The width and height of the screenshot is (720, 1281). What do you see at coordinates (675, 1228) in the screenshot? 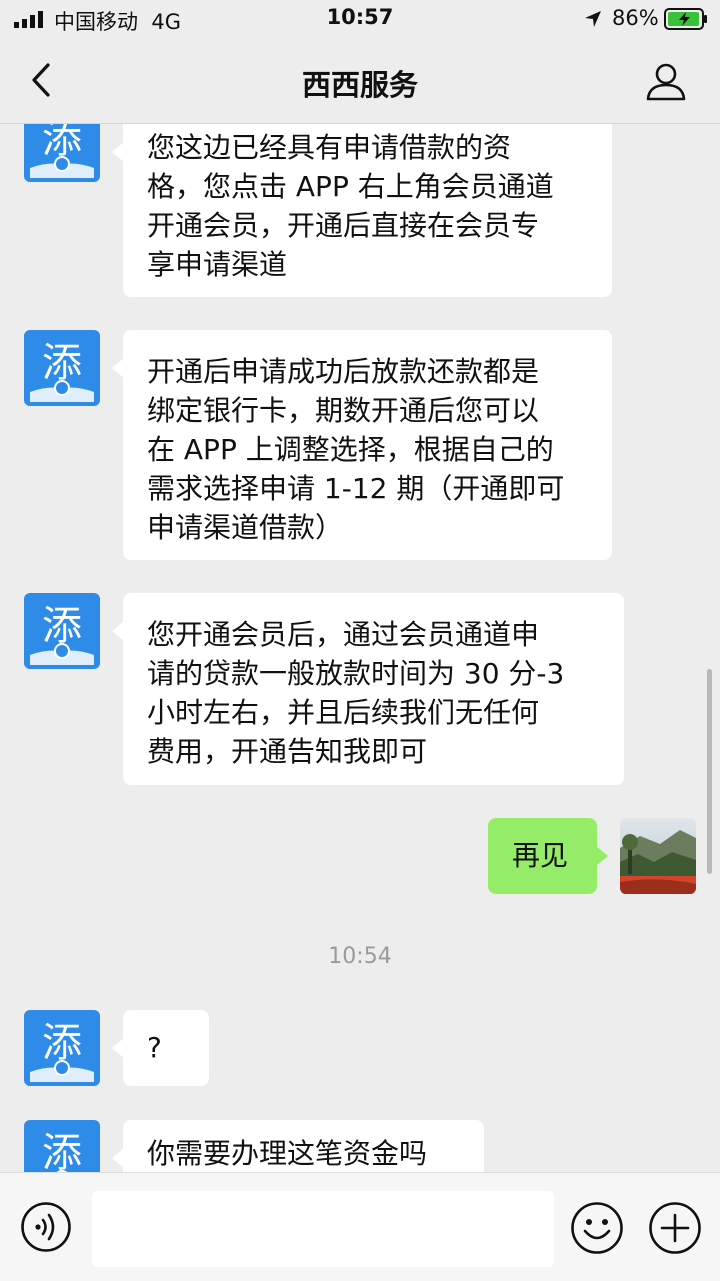
I see `plus-icon` at bounding box center [675, 1228].